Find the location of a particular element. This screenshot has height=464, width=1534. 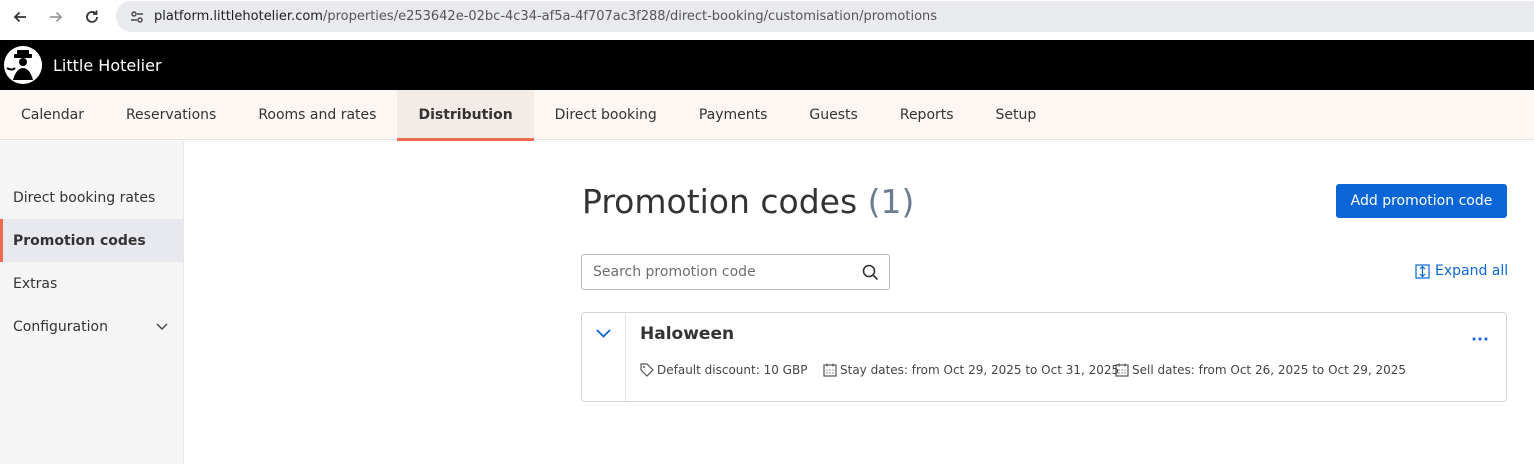

sidebar-item-promotion-codes: Promotion codes is located at coordinates (91, 240).